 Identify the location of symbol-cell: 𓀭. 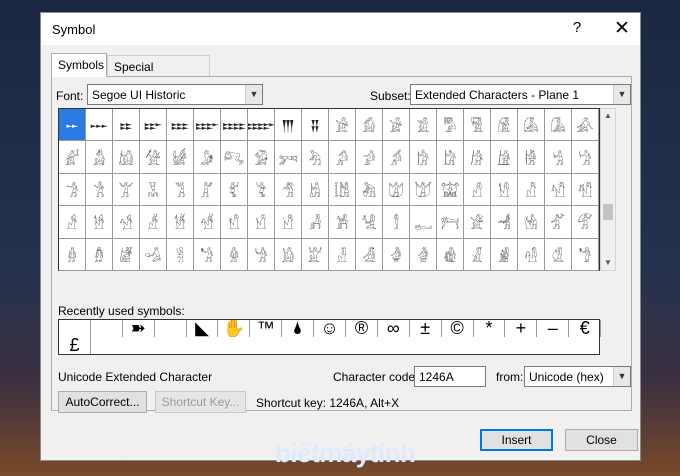
(477, 190).